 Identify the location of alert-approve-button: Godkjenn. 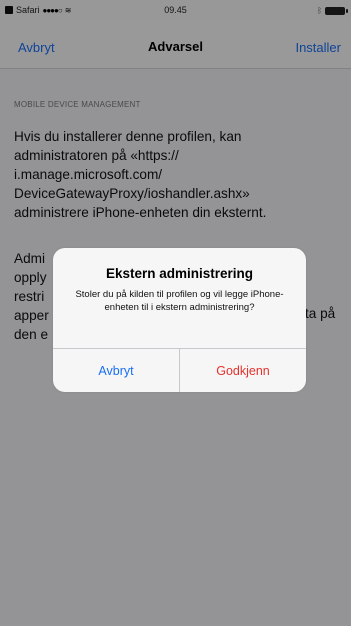
(243, 370).